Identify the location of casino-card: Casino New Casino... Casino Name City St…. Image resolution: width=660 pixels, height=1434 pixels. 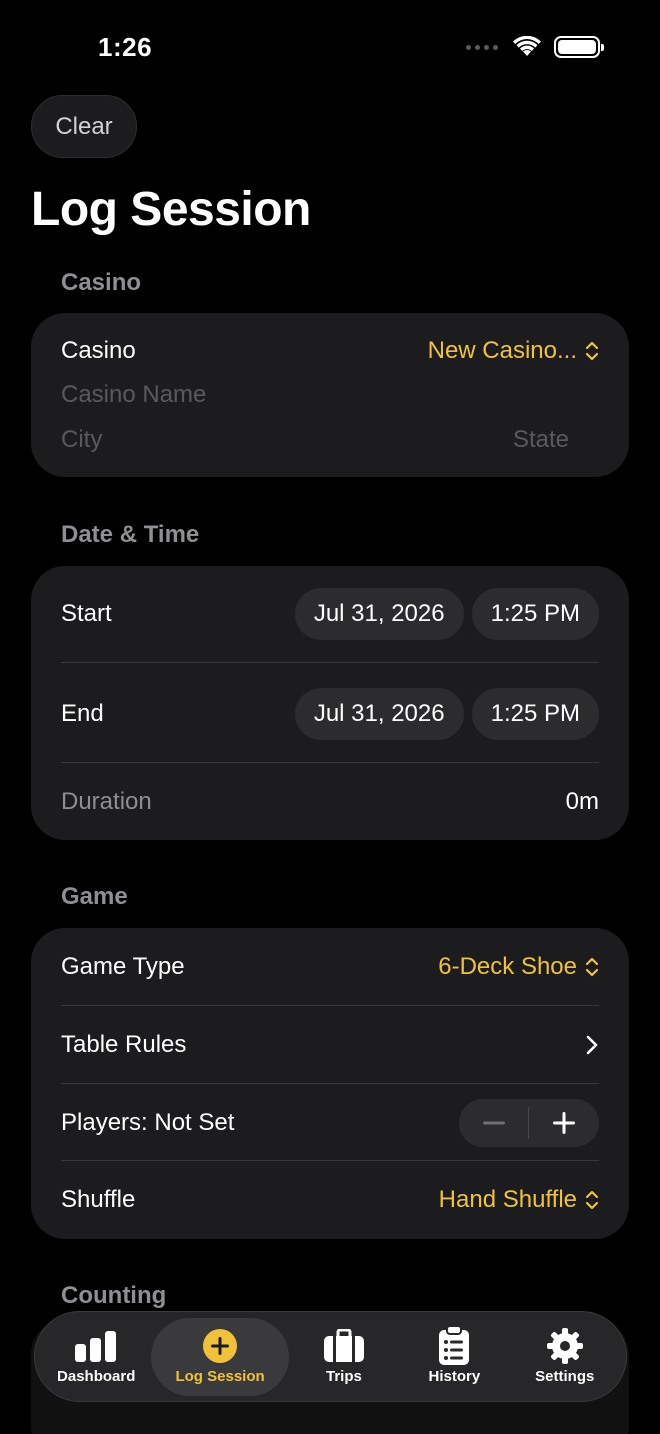
(330, 395).